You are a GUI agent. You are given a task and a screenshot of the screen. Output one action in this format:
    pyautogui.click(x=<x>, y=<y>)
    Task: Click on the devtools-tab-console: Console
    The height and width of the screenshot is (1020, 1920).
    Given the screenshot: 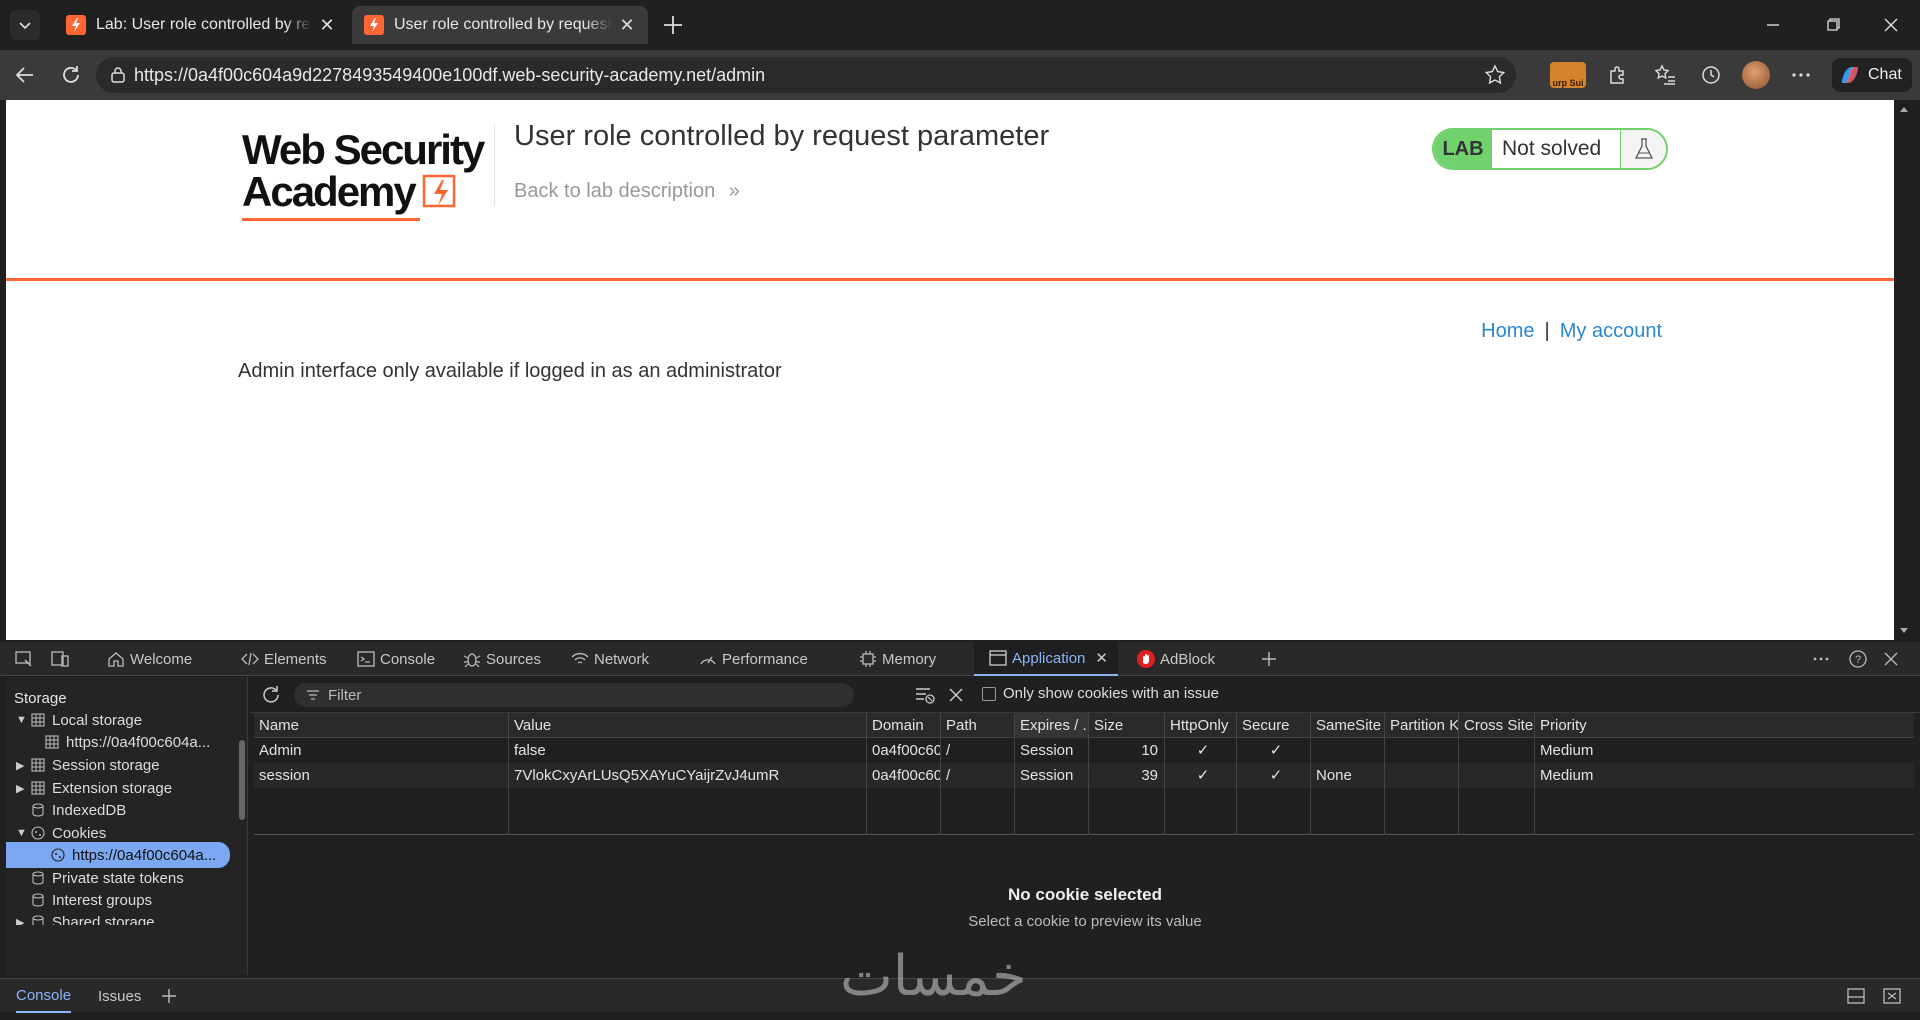 What is the action you would take?
    pyautogui.click(x=395, y=659)
    